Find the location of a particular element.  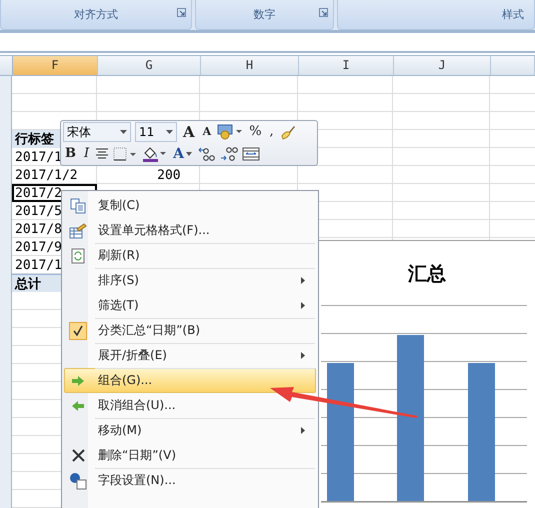

menu-item: 复制(C) is located at coordinates (190, 205).